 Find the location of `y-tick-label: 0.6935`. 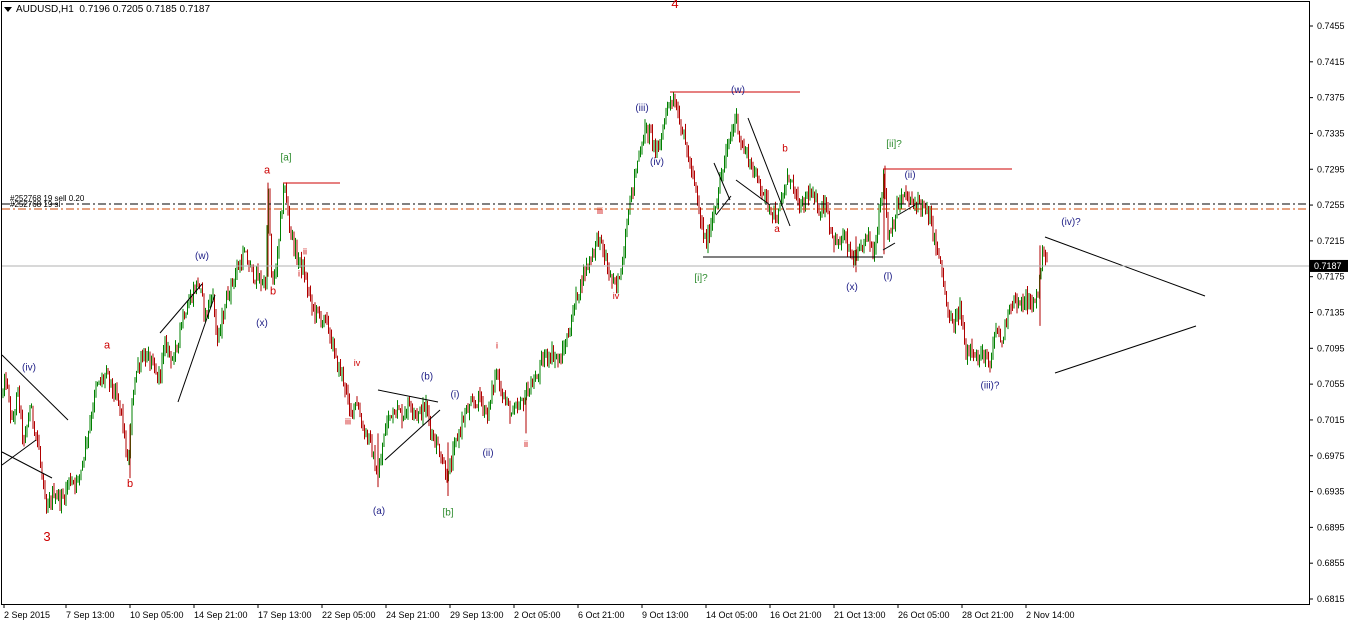

y-tick-label: 0.6935 is located at coordinates (1331, 492).